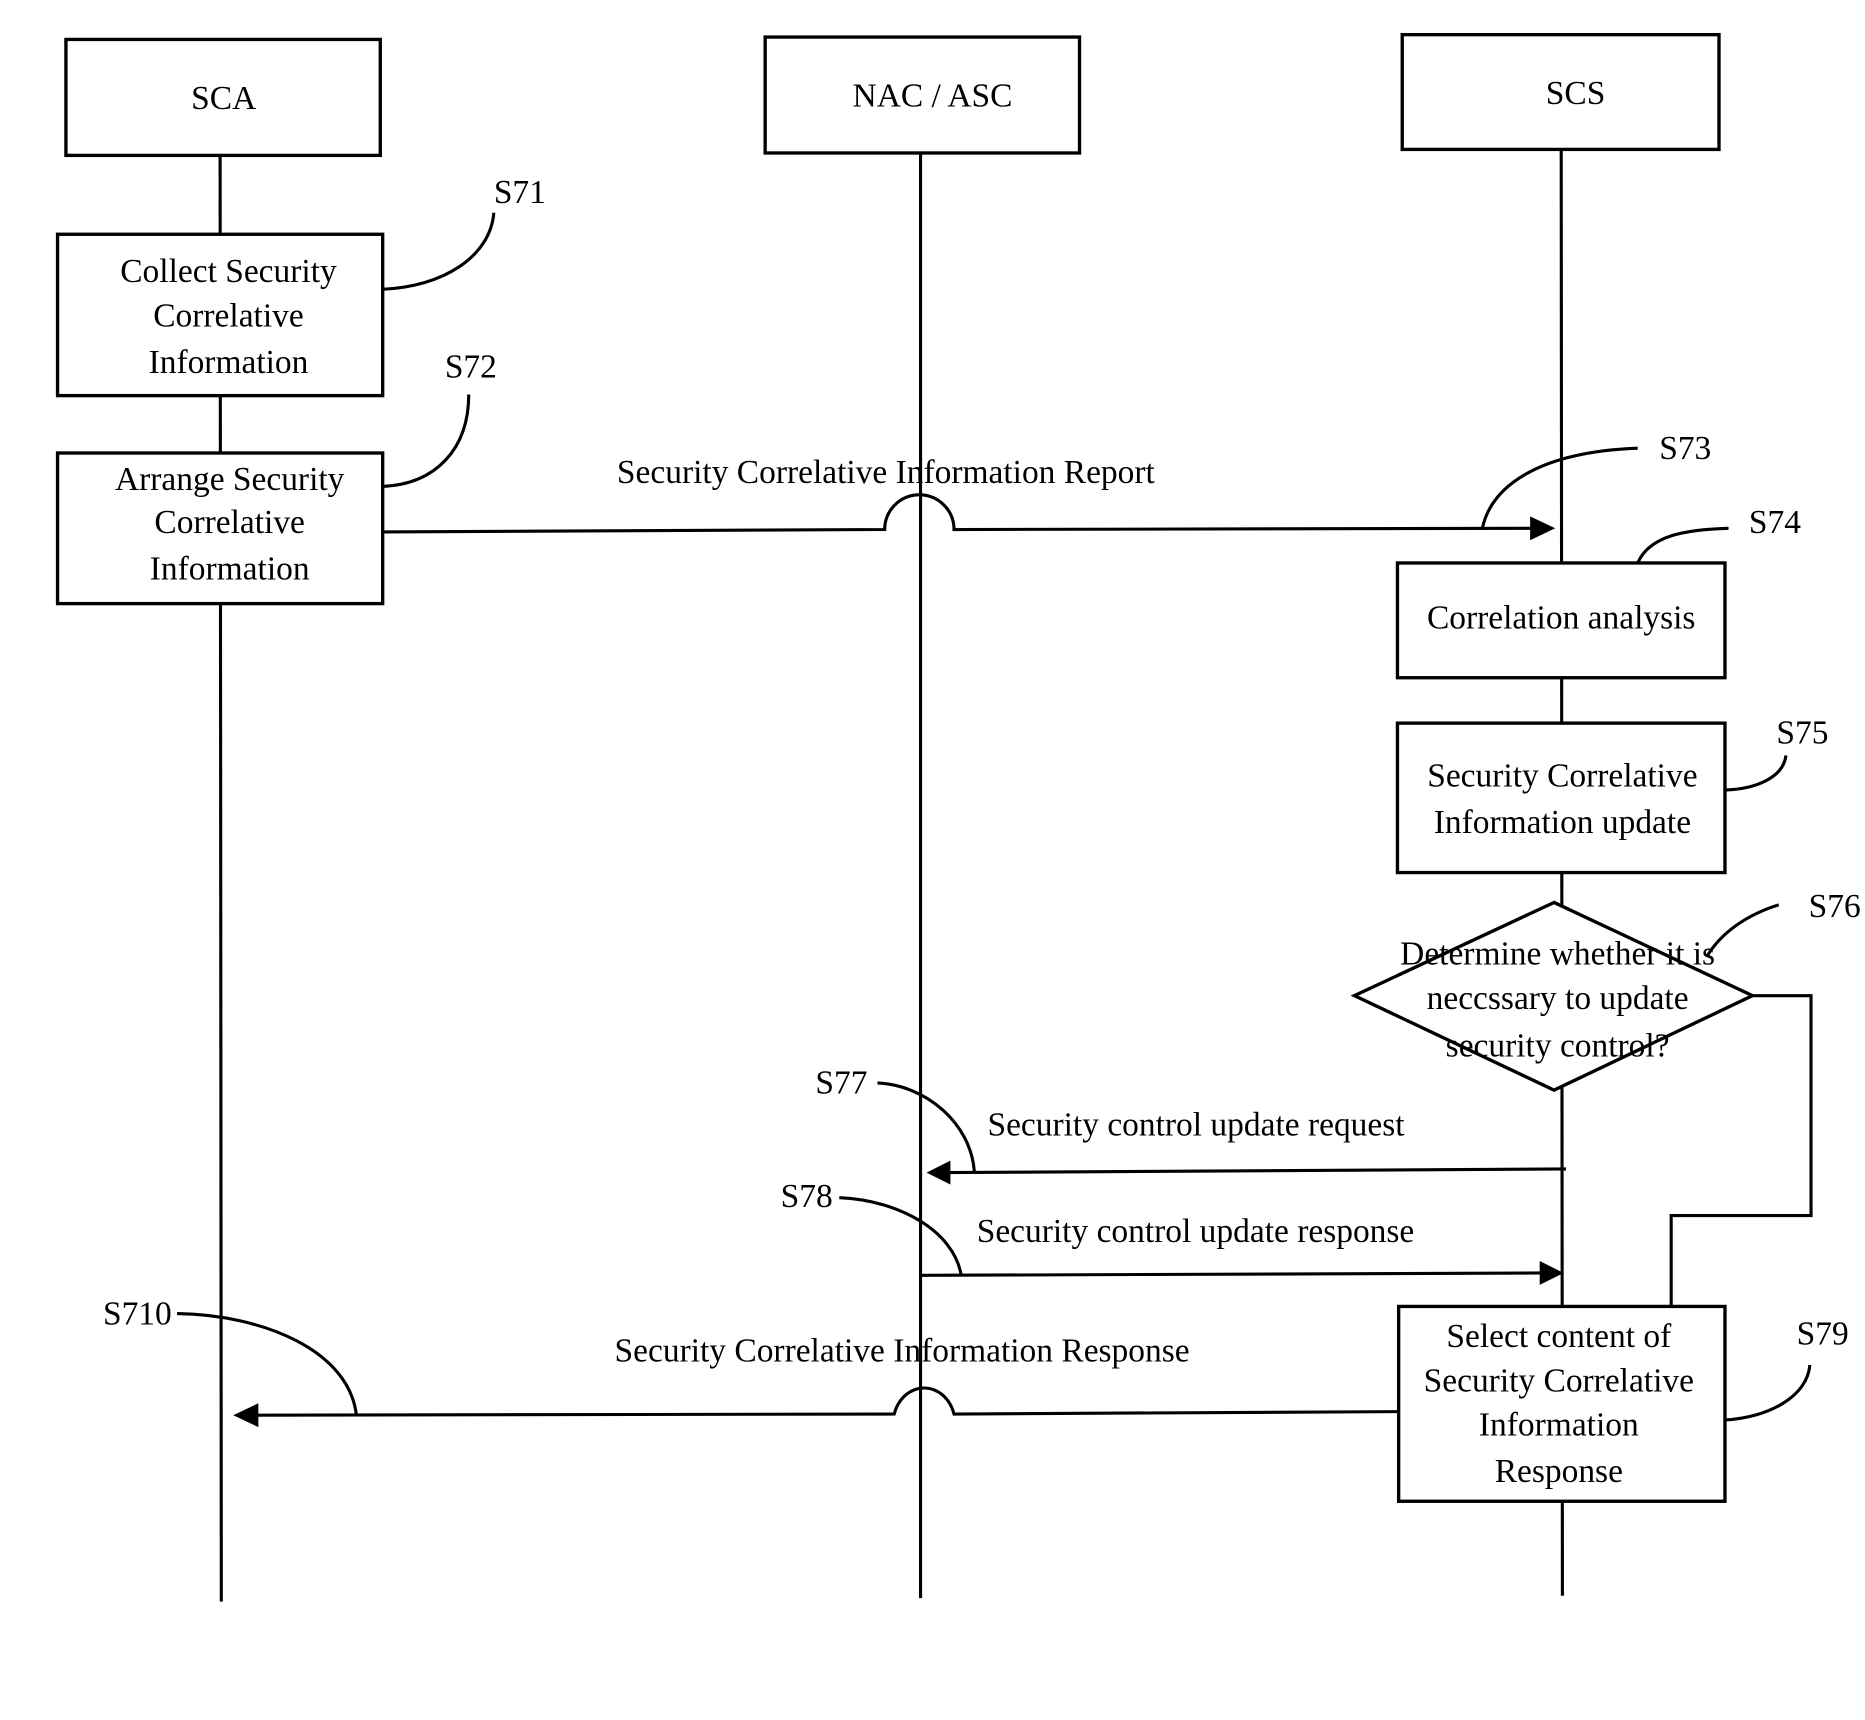 This screenshot has width=1865, height=1720. I want to click on callout-s710, so click(267, 1364).